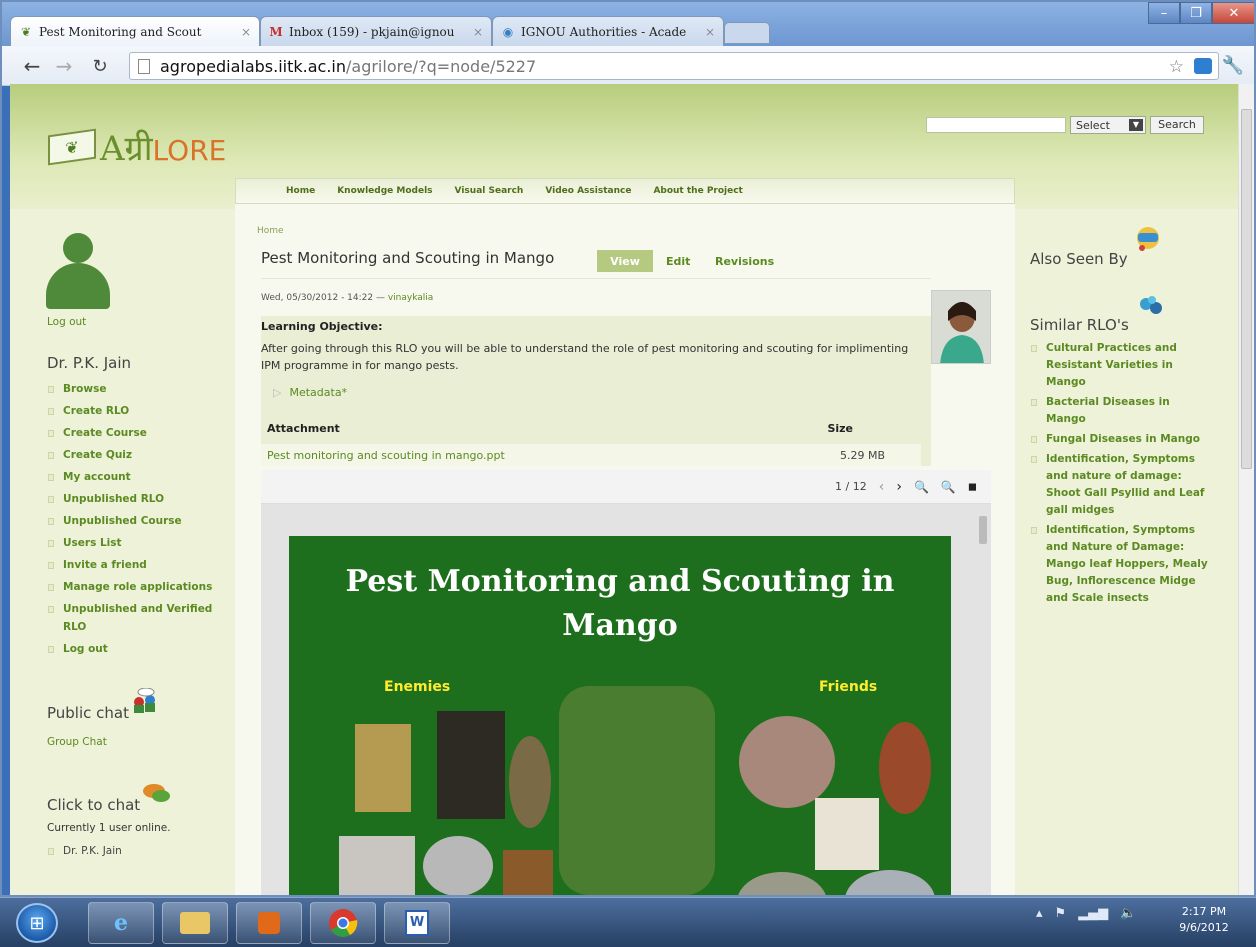 This screenshot has height=947, width=1256. I want to click on close-window-button: ✕, so click(1233, 13).